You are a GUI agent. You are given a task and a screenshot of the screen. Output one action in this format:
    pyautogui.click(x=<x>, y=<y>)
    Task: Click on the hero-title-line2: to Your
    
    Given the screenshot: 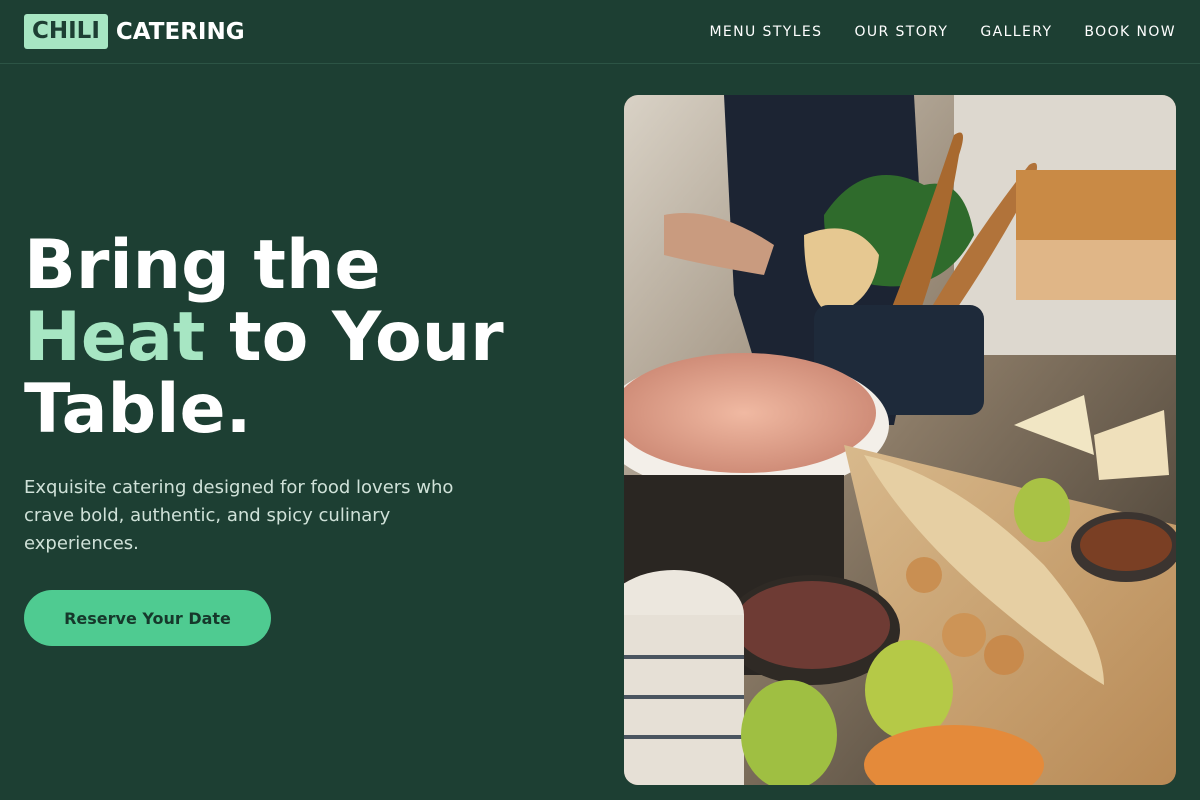 What is the action you would take?
    pyautogui.click(x=354, y=337)
    